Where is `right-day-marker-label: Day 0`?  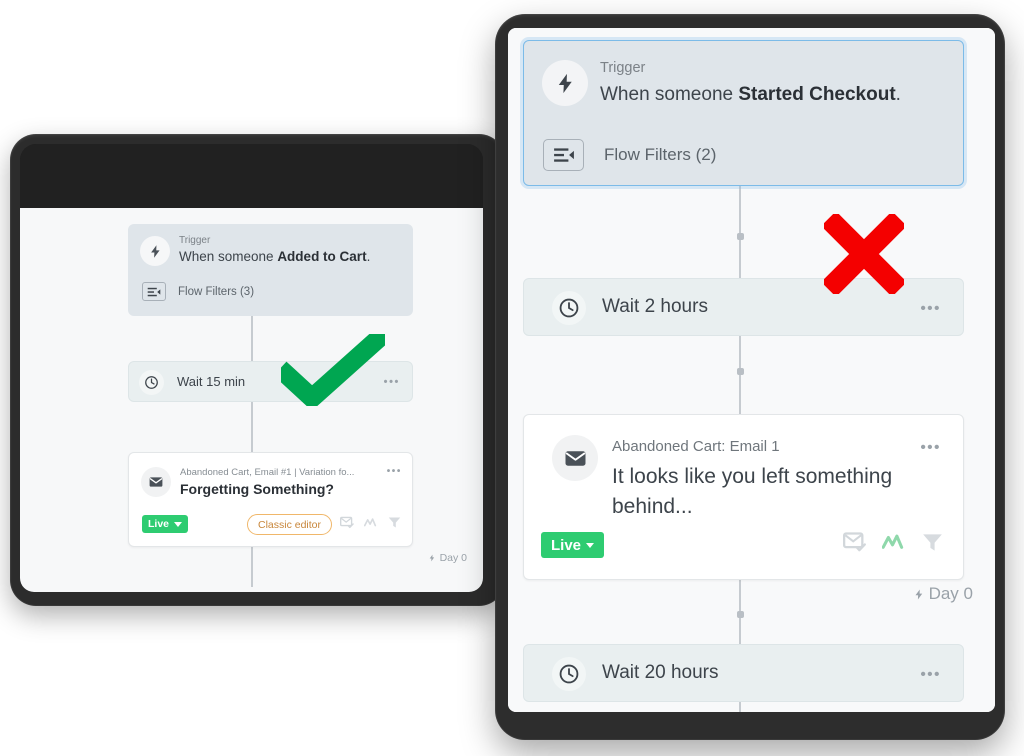
right-day-marker-label: Day 0 is located at coordinates (950, 593).